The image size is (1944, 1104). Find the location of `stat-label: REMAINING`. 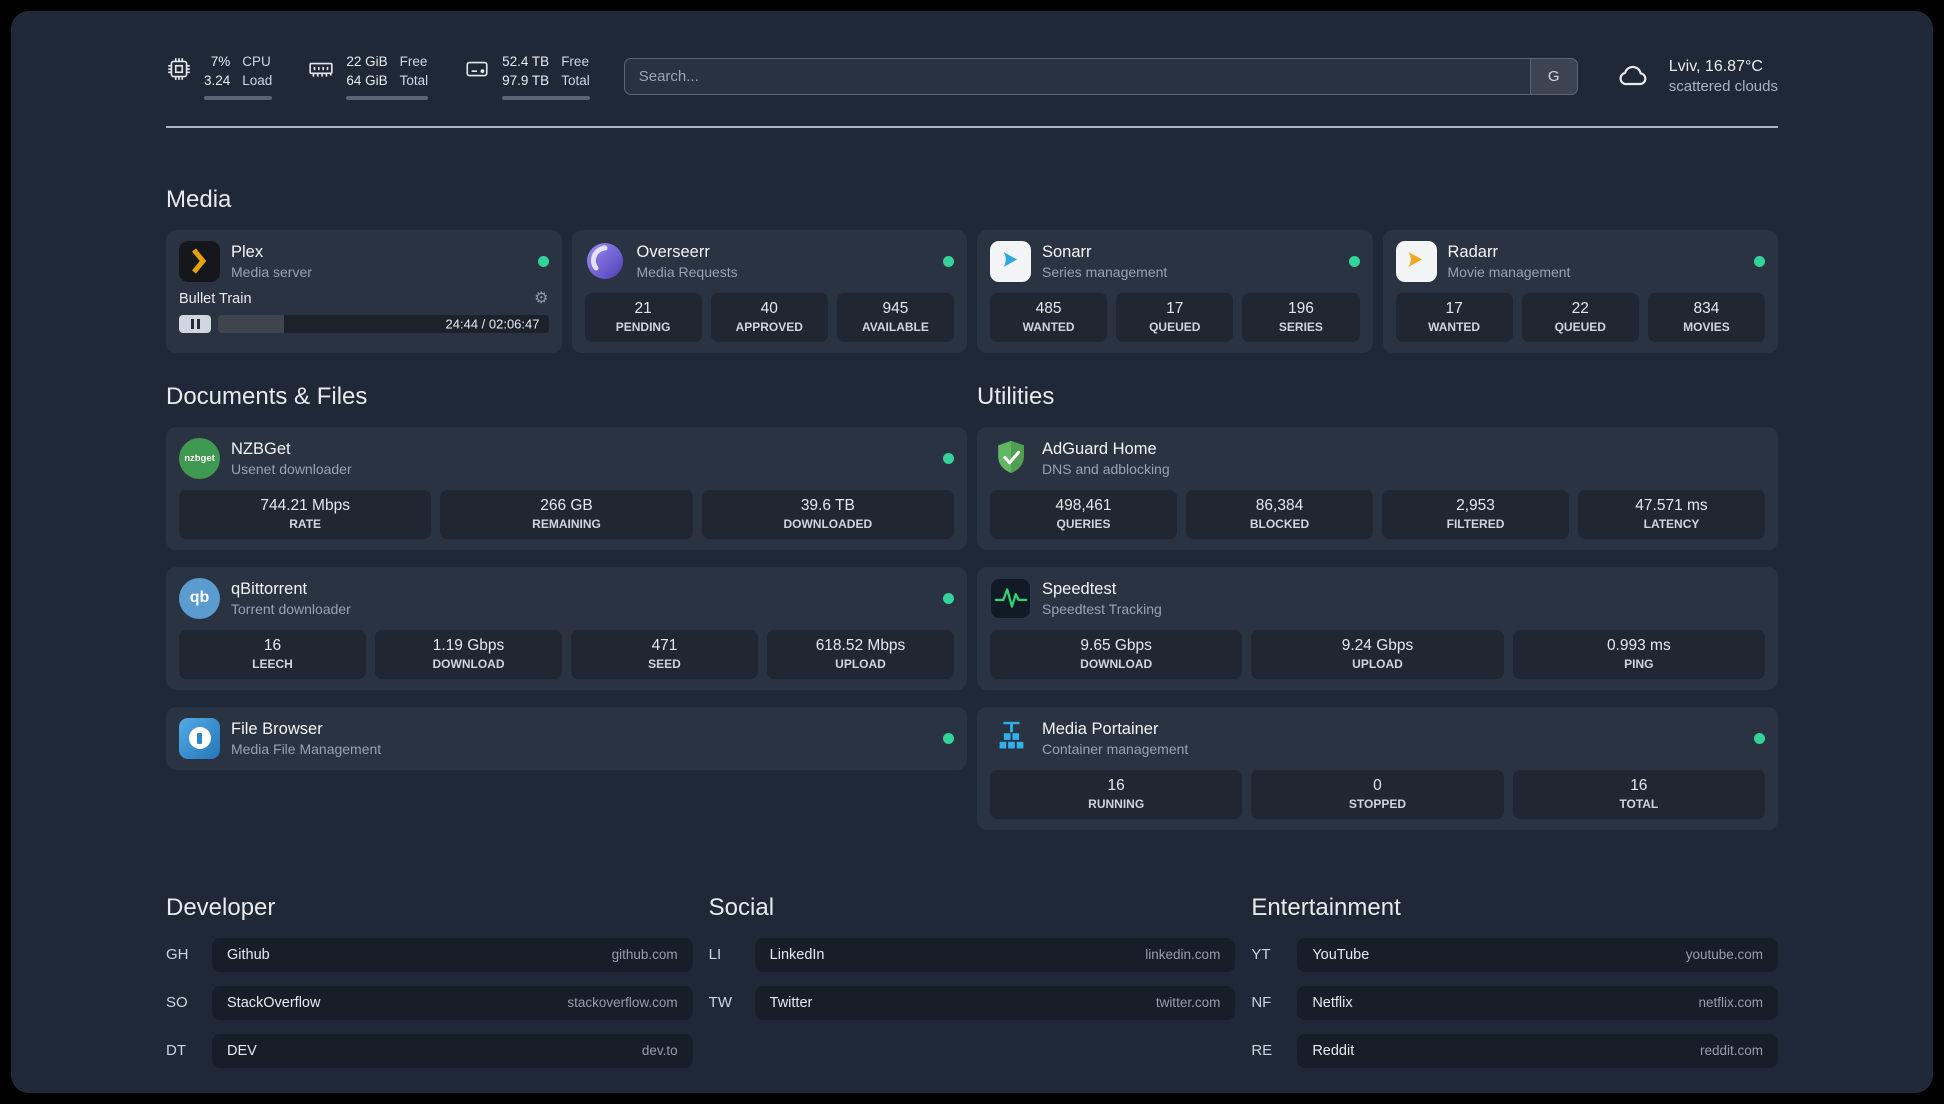

stat-label: REMAINING is located at coordinates (566, 523).